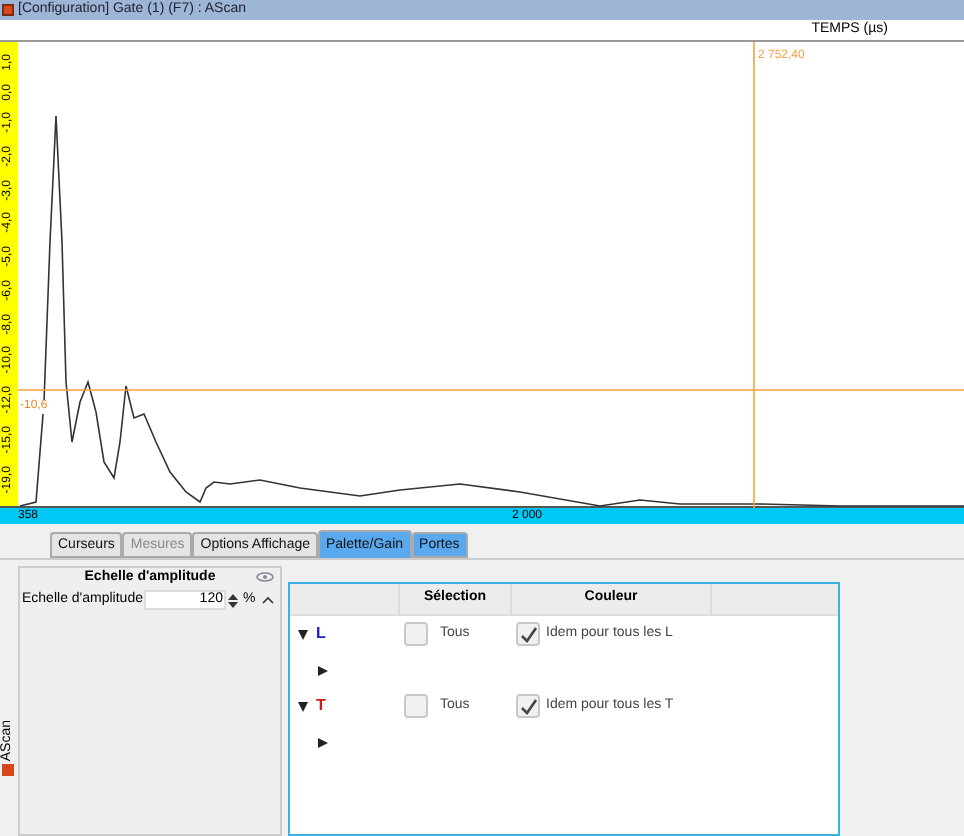 This screenshot has width=964, height=836. What do you see at coordinates (321, 634) in the screenshot?
I see `group-label: L` at bounding box center [321, 634].